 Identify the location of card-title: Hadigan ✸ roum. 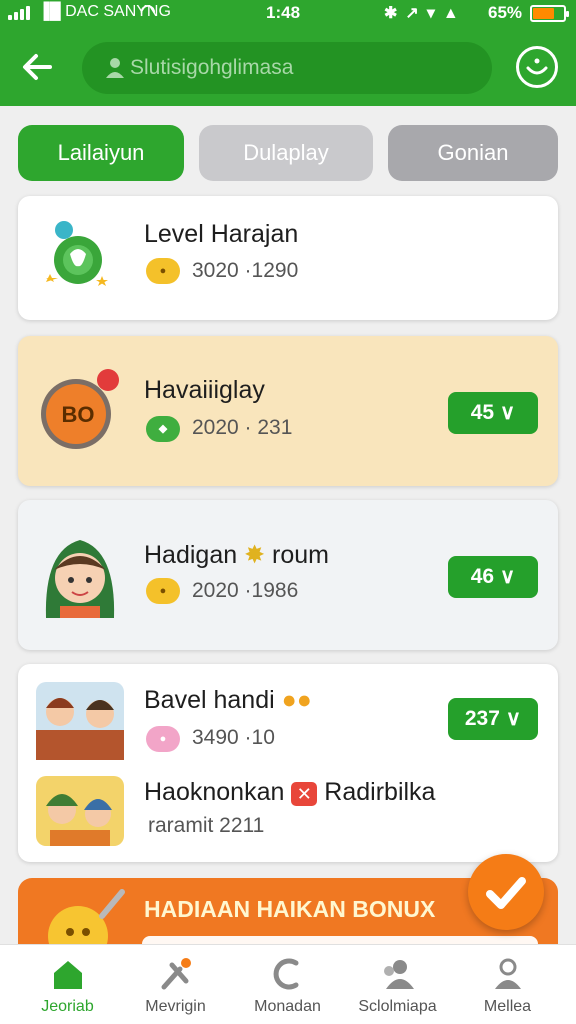
(236, 555).